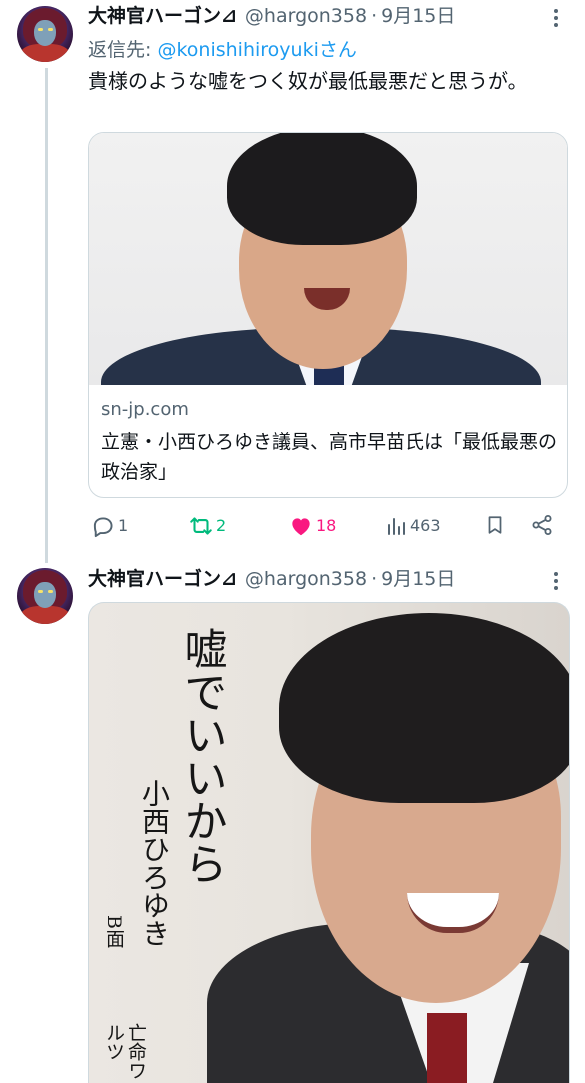  I want to click on share-button, so click(542, 525).